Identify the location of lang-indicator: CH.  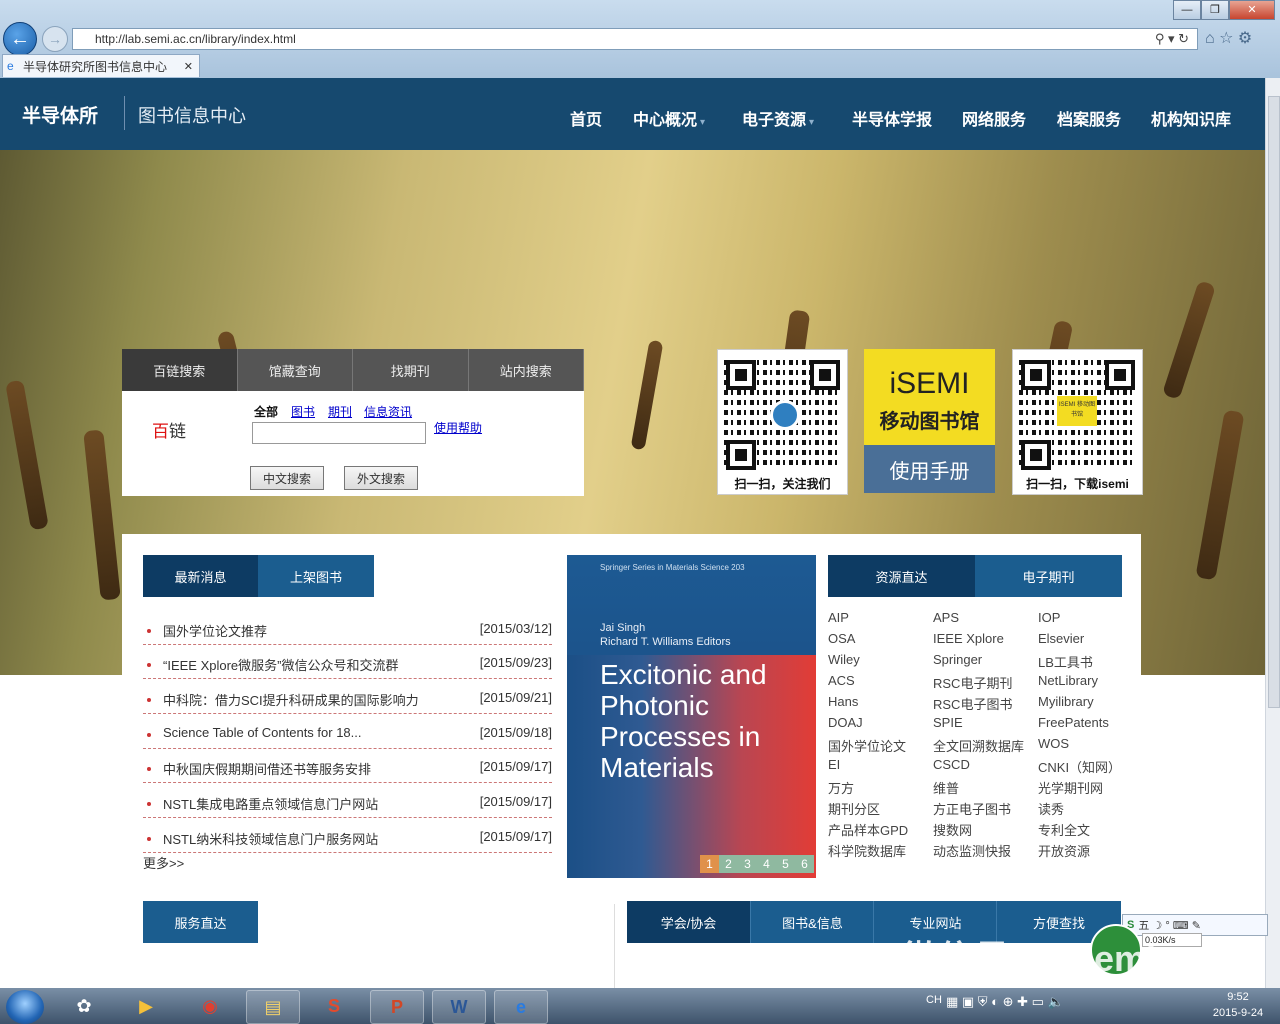
(934, 1000).